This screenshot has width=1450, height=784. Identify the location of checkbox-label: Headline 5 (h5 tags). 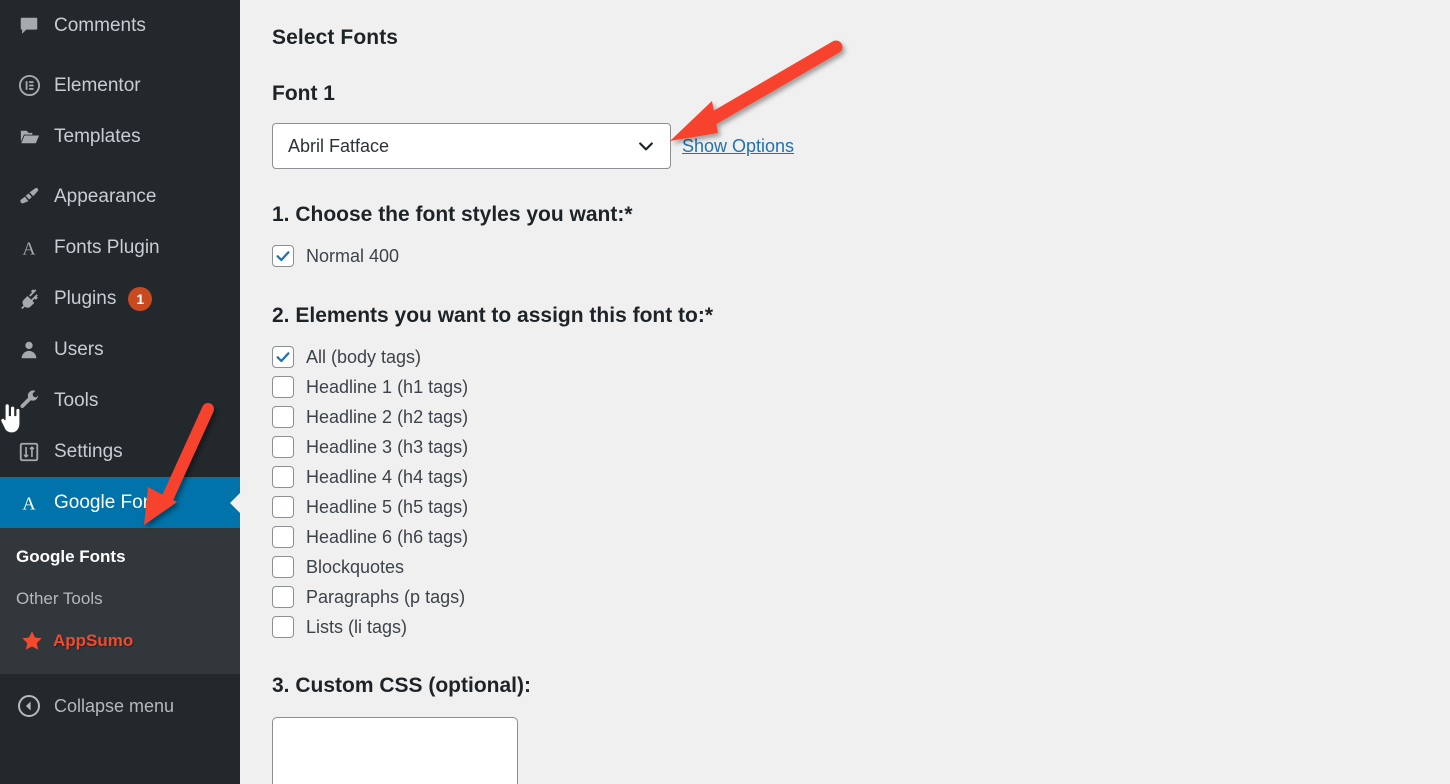
(387, 506).